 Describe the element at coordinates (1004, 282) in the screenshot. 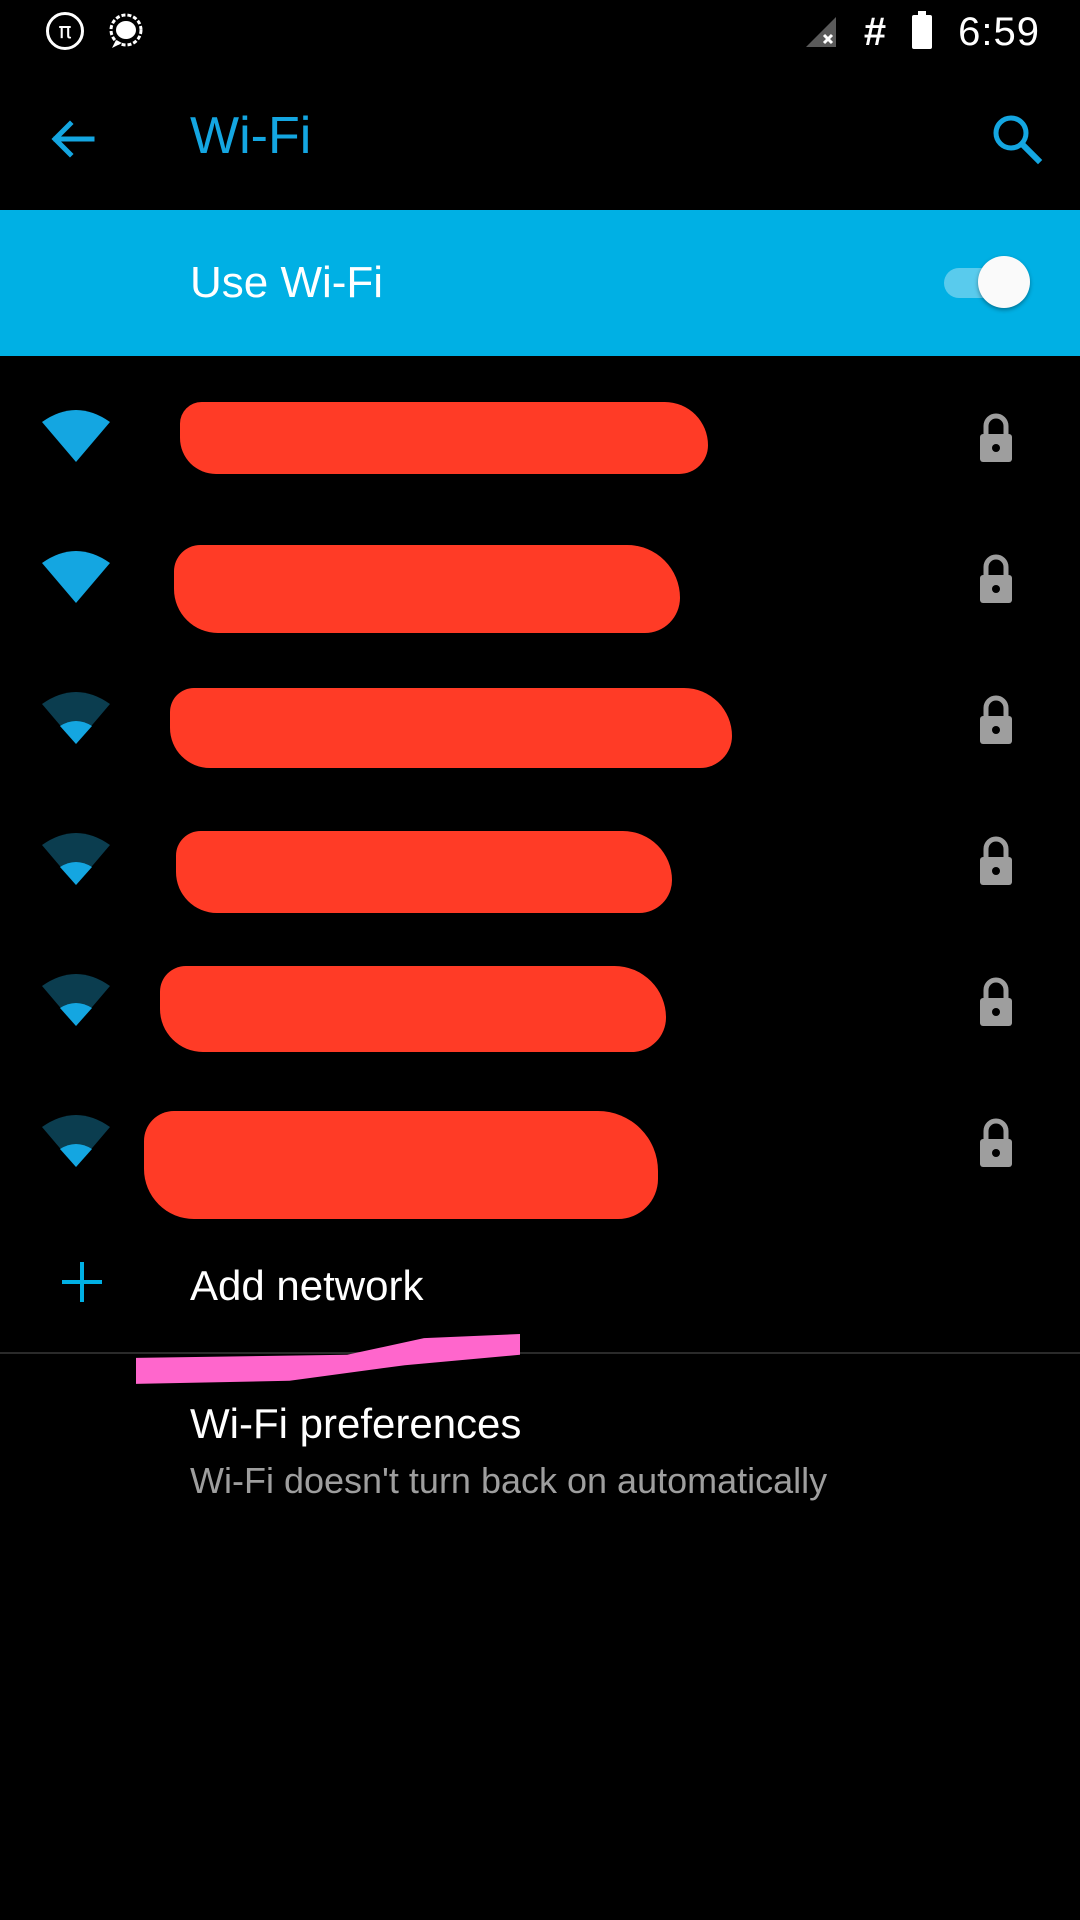

I see `switch-thumb` at that location.